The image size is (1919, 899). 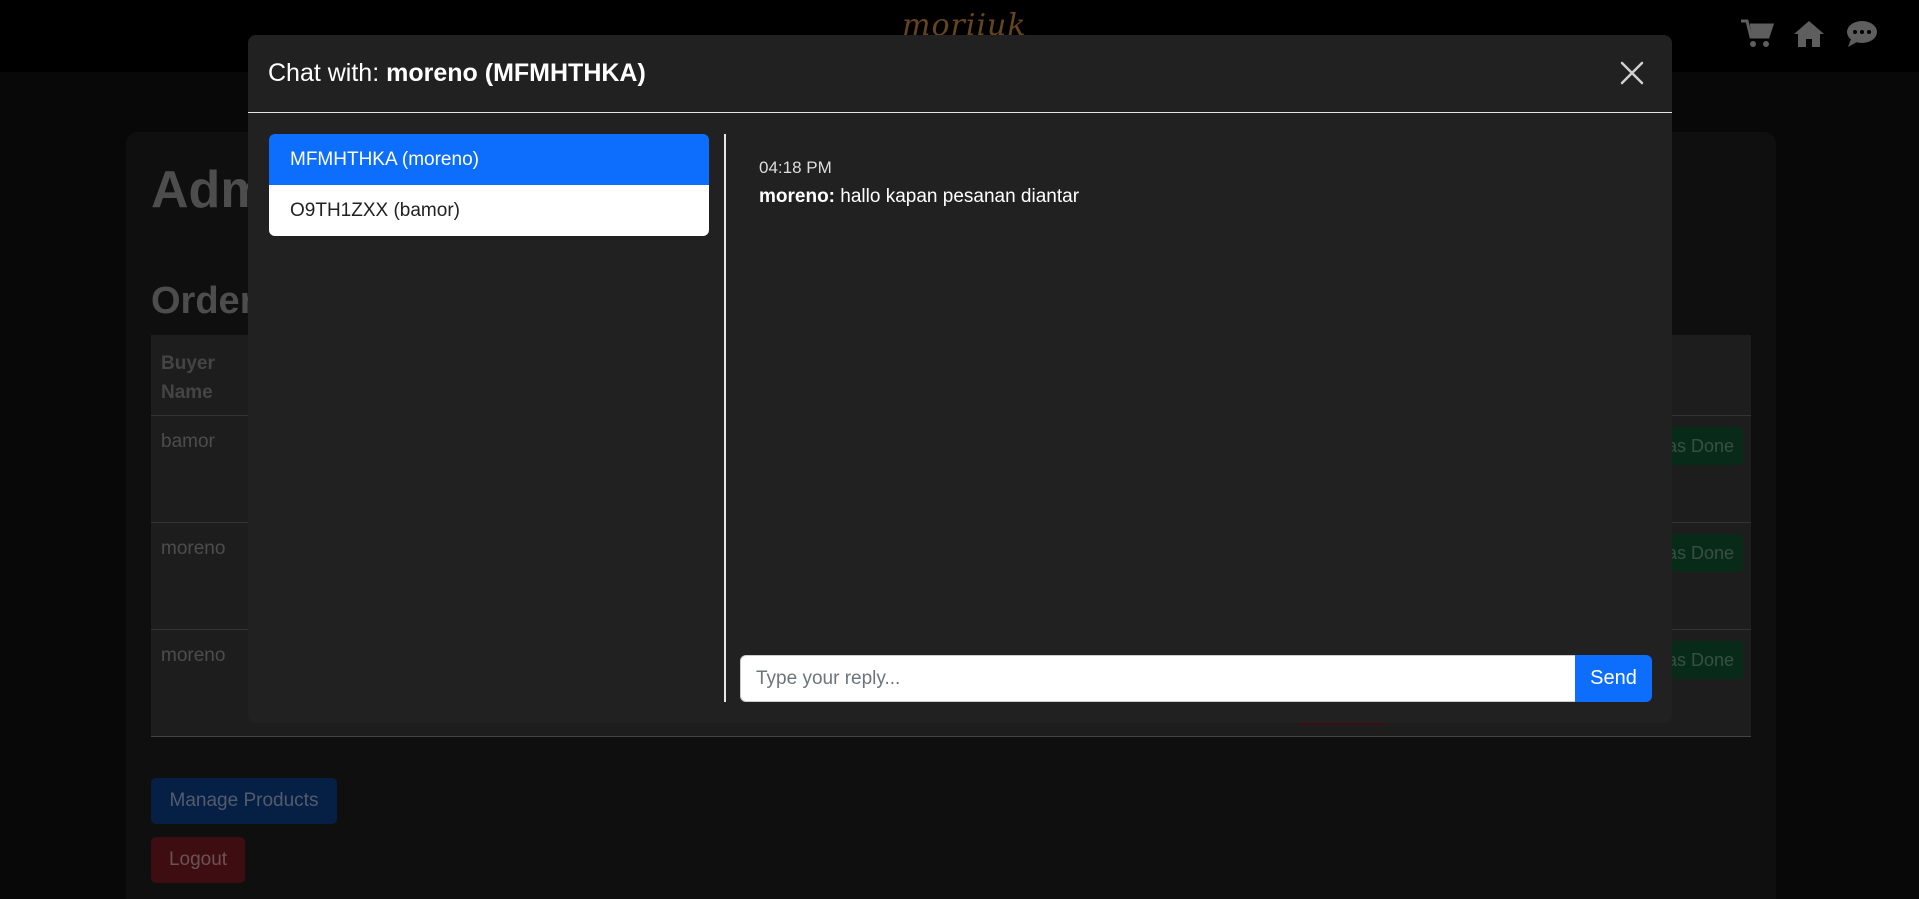 I want to click on send-button: Send, so click(x=1613, y=678).